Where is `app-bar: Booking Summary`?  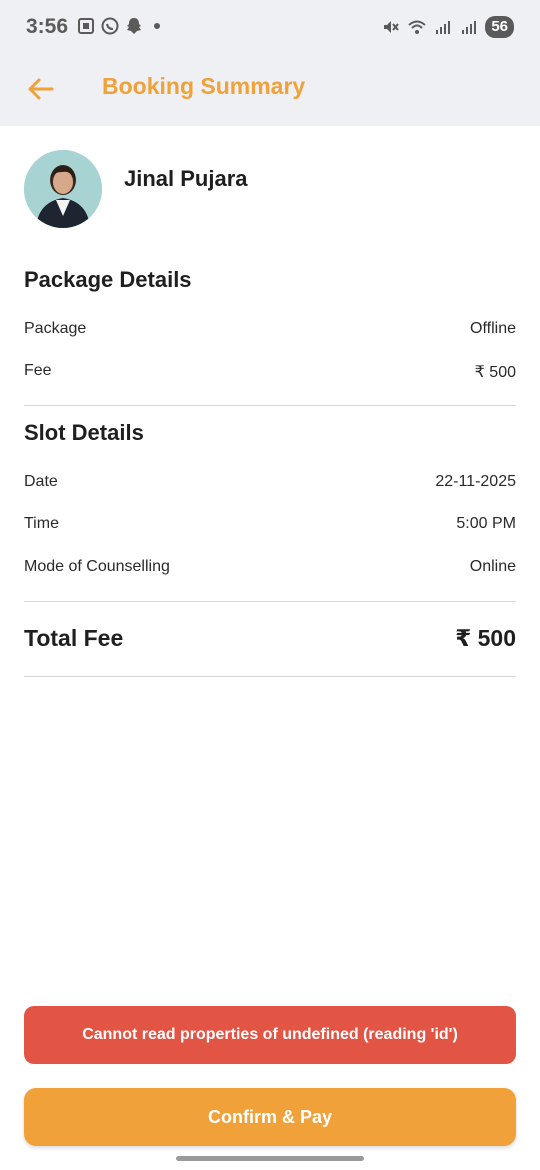 app-bar: Booking Summary is located at coordinates (270, 91).